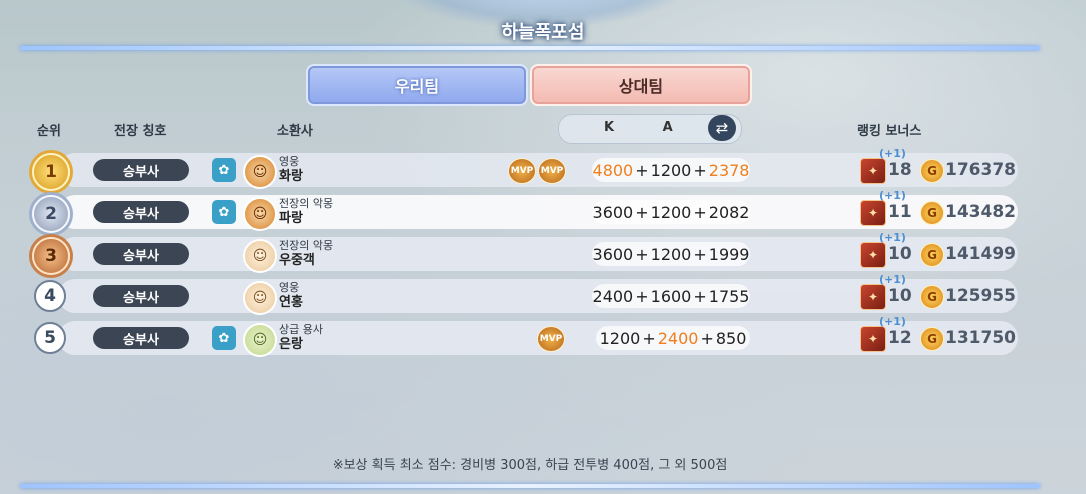 The height and width of the screenshot is (494, 1086). I want to click on rank-badge: 4, so click(50, 296).